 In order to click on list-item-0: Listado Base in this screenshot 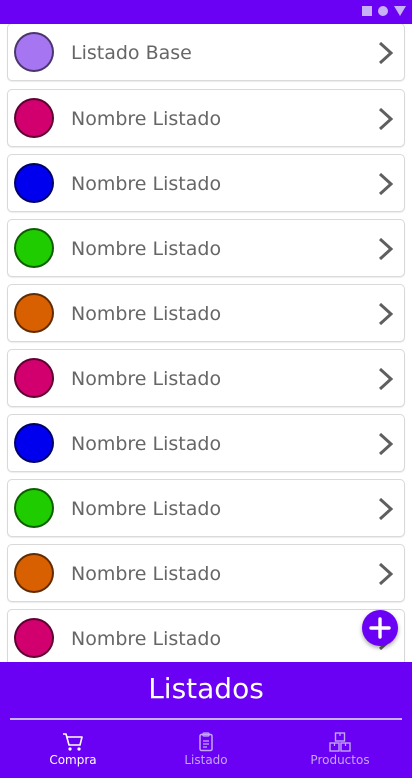, I will do `click(206, 52)`.